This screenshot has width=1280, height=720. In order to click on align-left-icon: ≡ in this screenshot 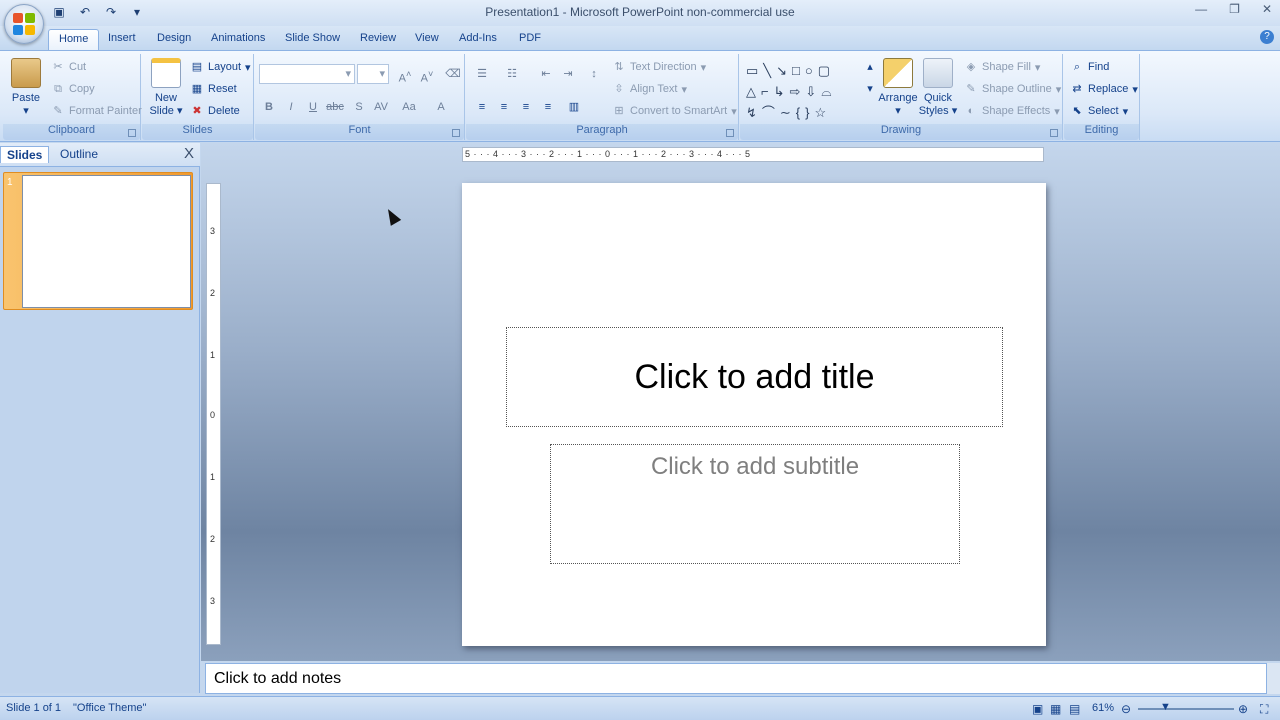, I will do `click(482, 107)`.